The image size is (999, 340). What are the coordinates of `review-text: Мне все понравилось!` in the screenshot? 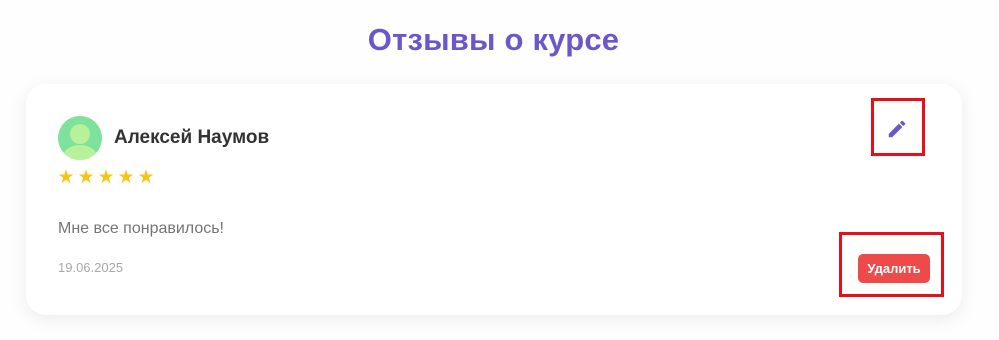 It's located at (141, 228).